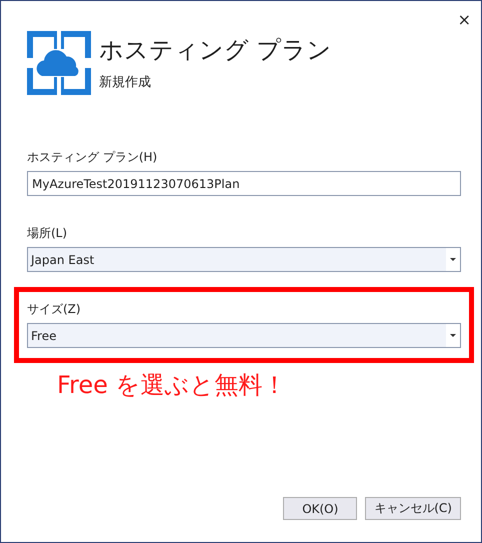  I want to click on ok-button: OK(O), so click(320, 508).